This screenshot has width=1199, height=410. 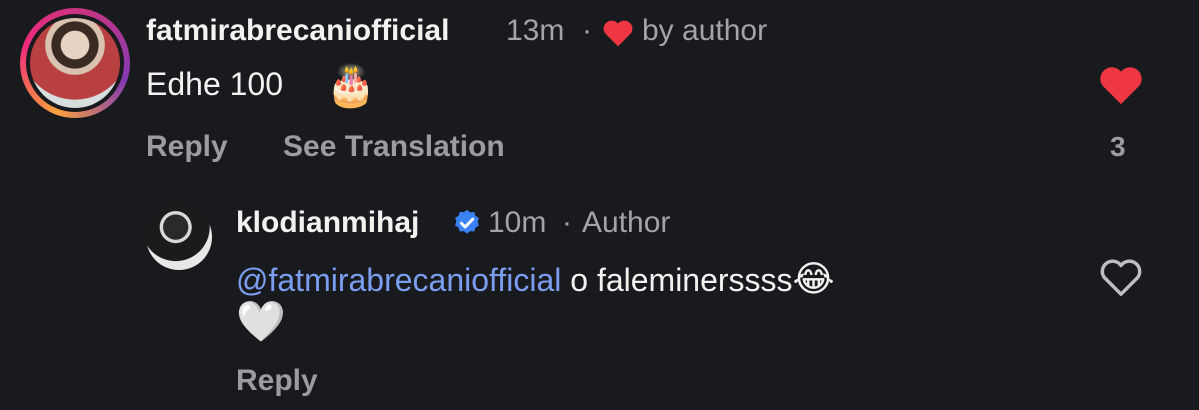 I want to click on reply-text: @fatmirabrecaniofficial o faleminerssss😂, so click(x=535, y=279).